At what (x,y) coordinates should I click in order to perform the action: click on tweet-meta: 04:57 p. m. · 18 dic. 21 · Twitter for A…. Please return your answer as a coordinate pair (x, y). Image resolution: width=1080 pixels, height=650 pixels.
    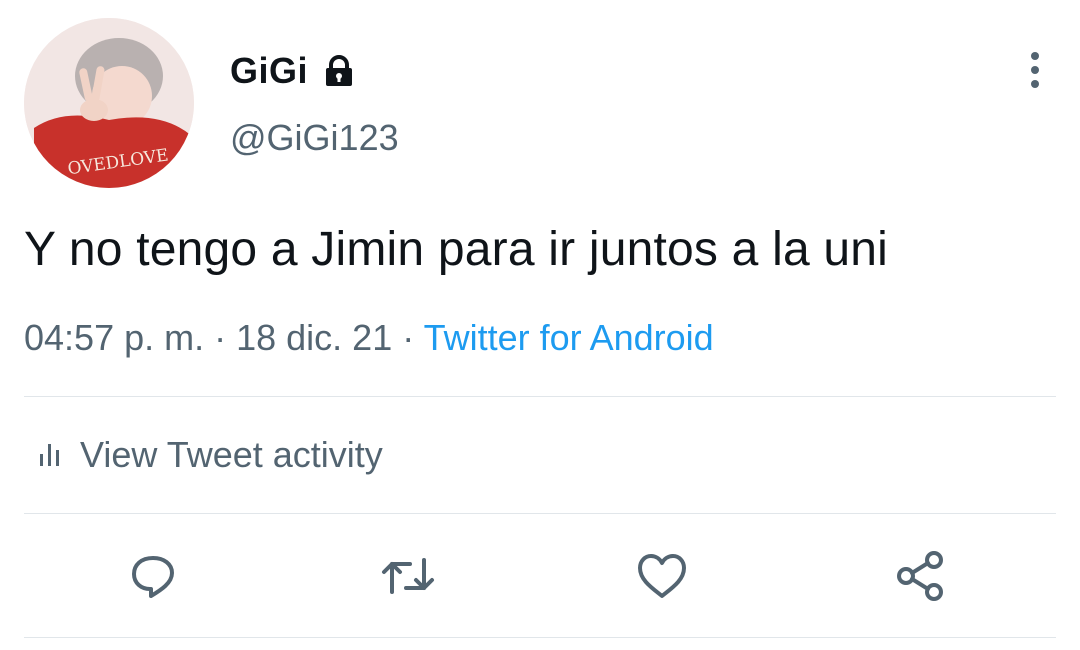
    Looking at the image, I should click on (369, 338).